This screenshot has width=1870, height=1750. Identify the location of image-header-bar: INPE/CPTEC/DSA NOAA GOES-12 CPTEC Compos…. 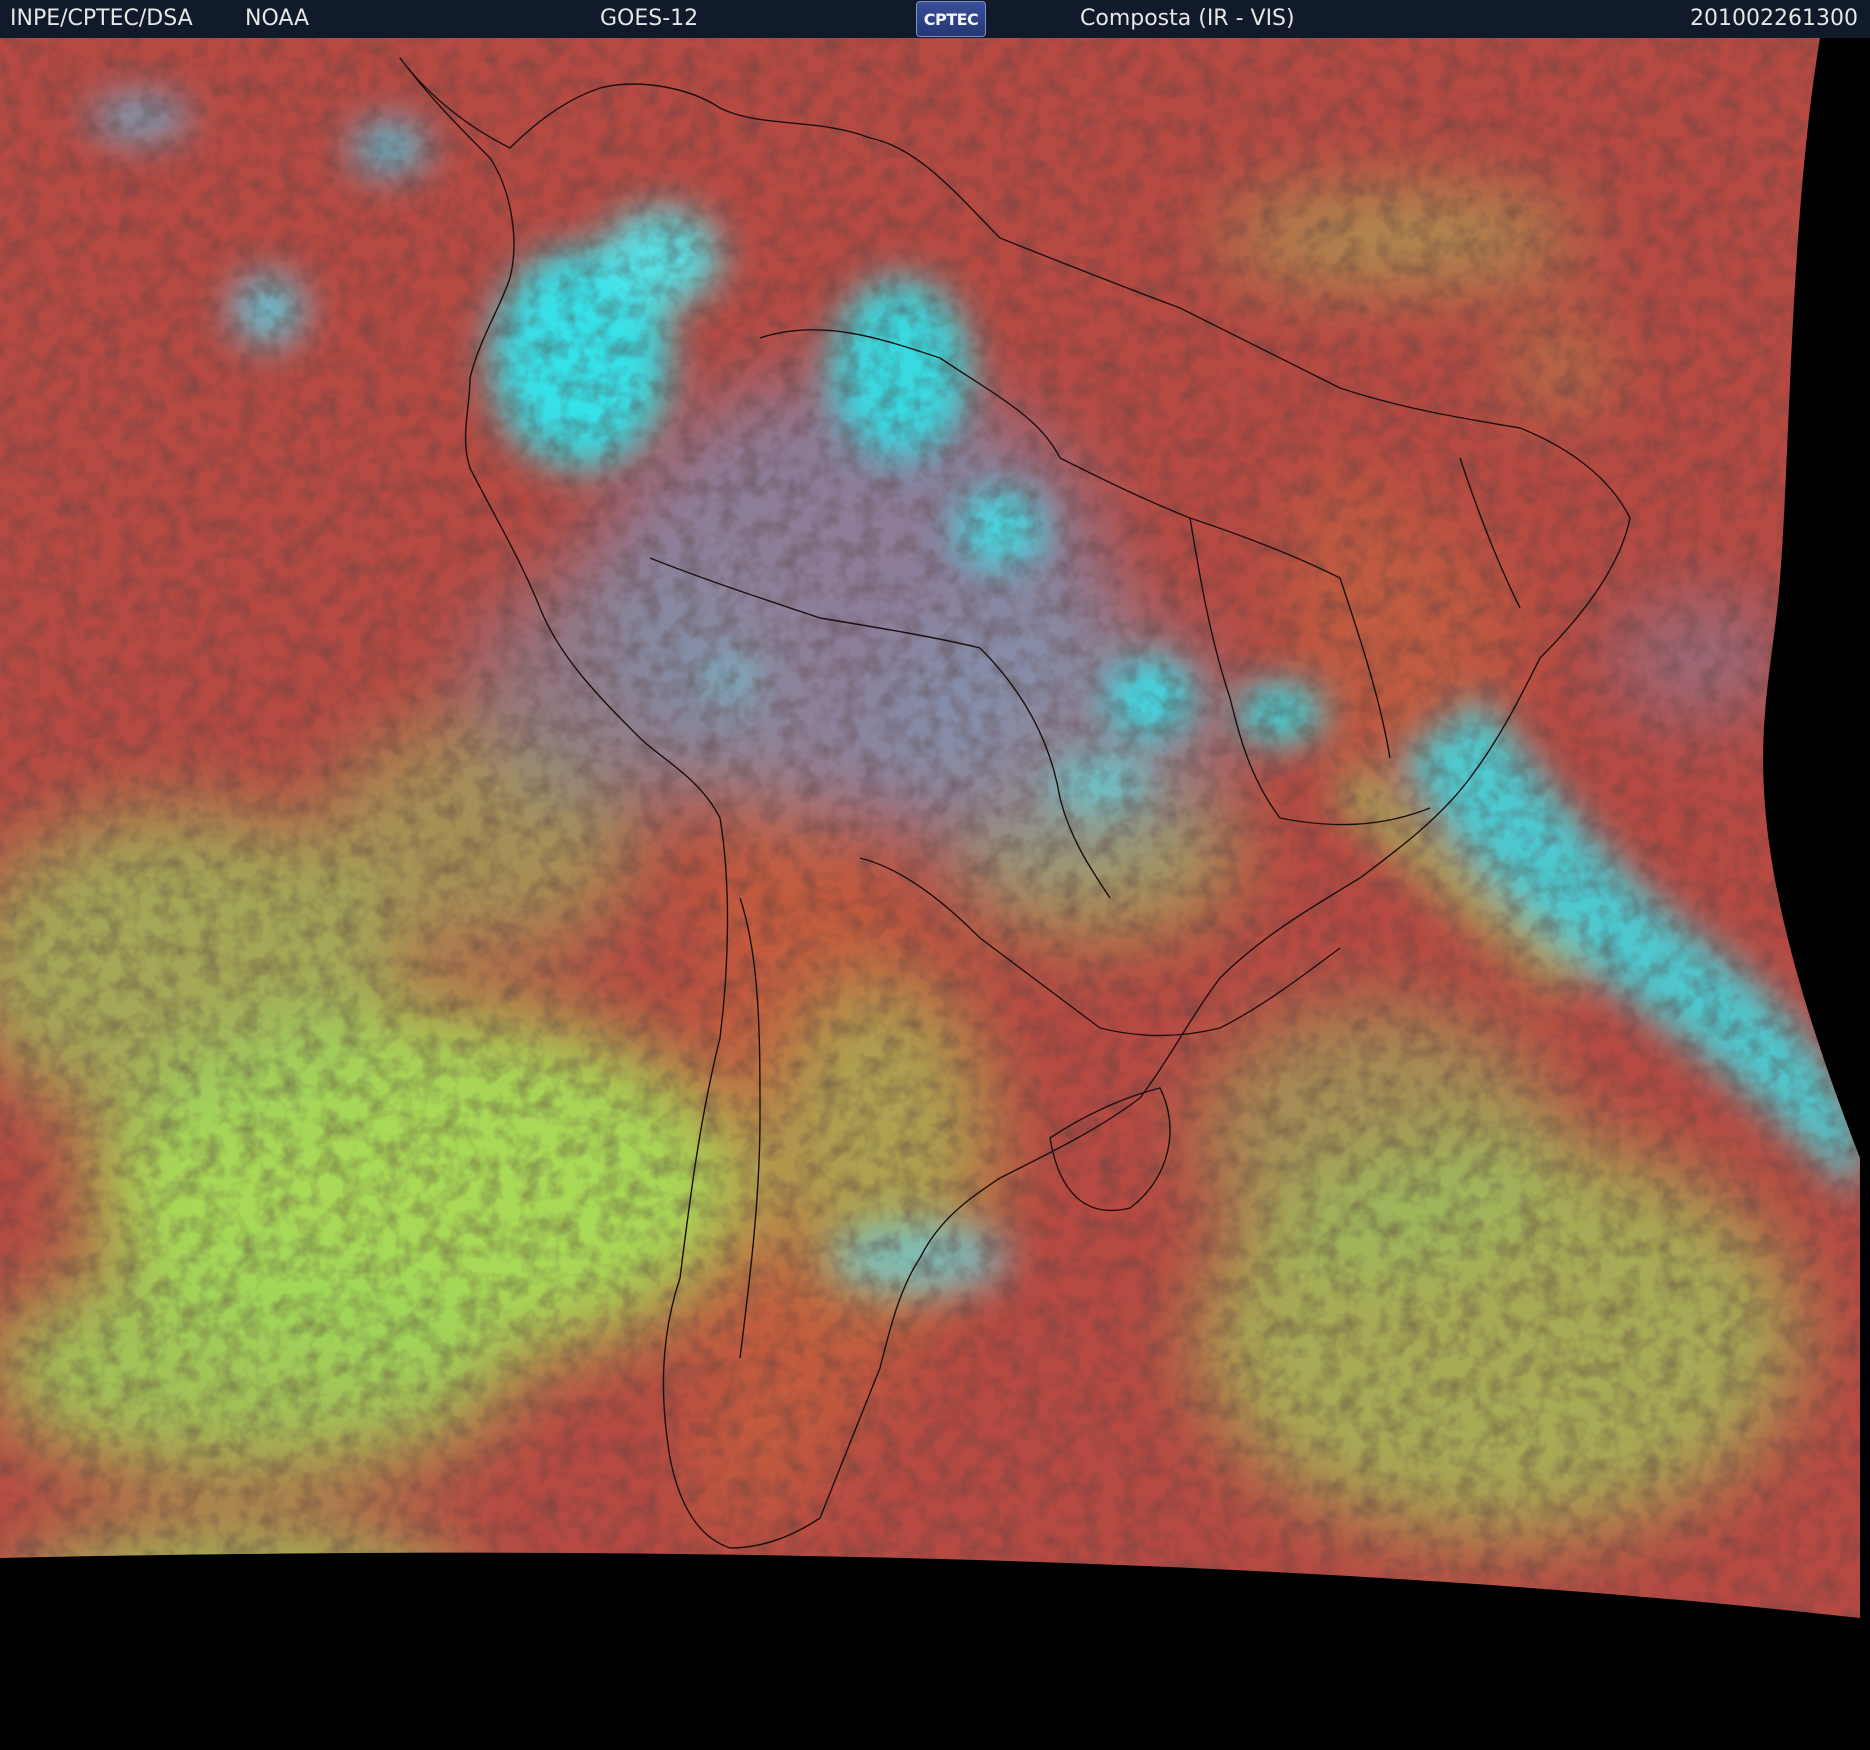
(935, 19).